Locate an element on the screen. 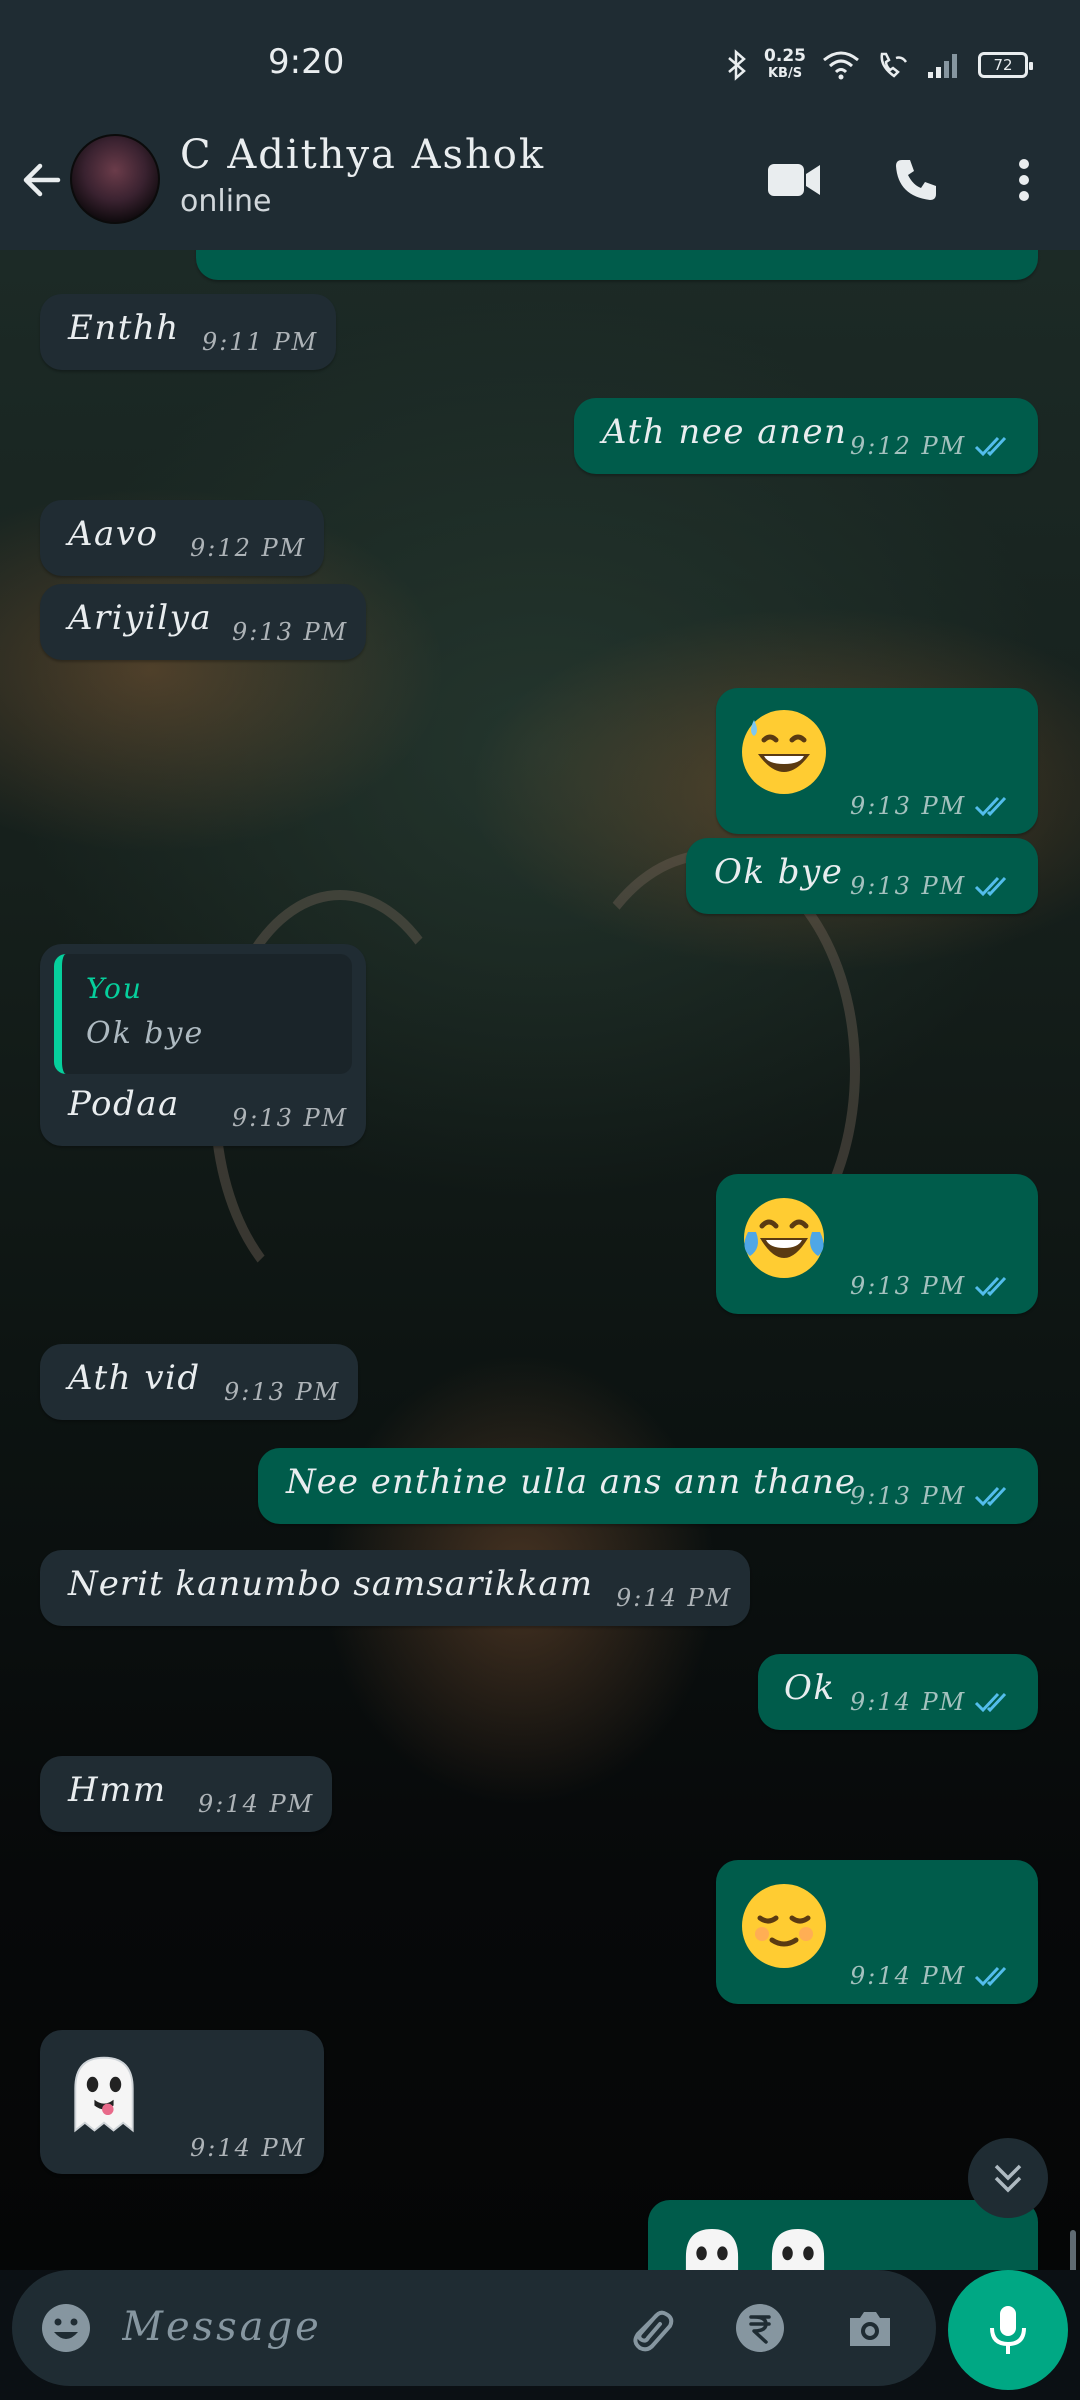 The image size is (1080, 2400). camera-icon is located at coordinates (870, 2328).